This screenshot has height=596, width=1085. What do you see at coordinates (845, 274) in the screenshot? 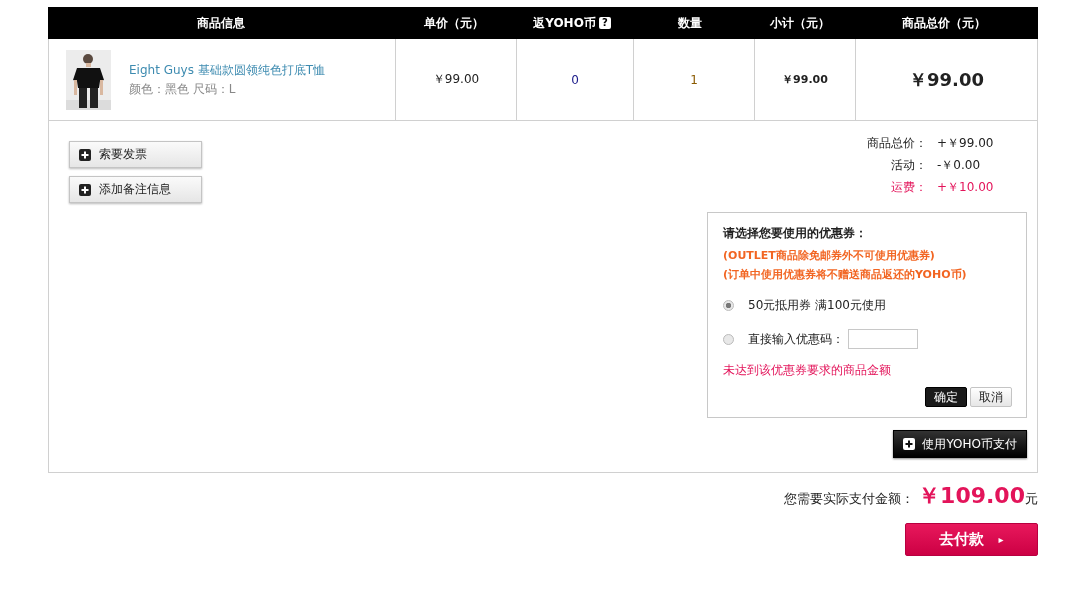
I see `coupon-note: (订单中使用优惠券将不赠送商品返还的YOHO币)` at bounding box center [845, 274].